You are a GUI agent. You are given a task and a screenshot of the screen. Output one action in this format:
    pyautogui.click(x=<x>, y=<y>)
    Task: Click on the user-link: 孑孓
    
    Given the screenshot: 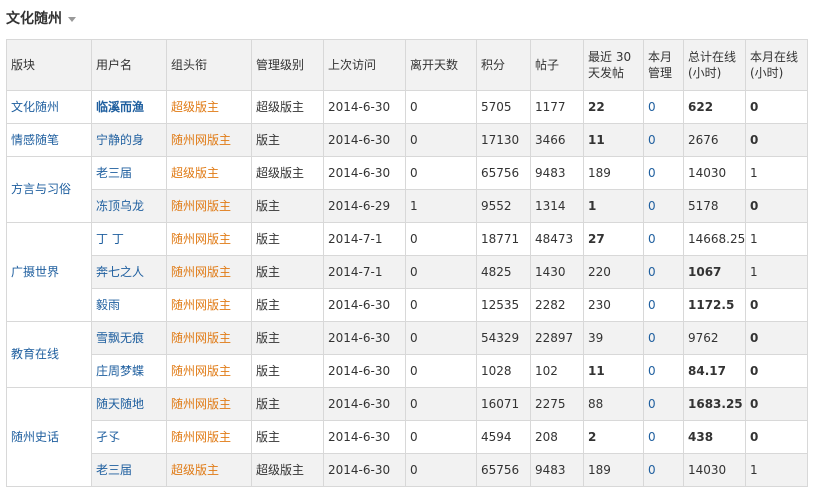 What is the action you would take?
    pyautogui.click(x=108, y=437)
    